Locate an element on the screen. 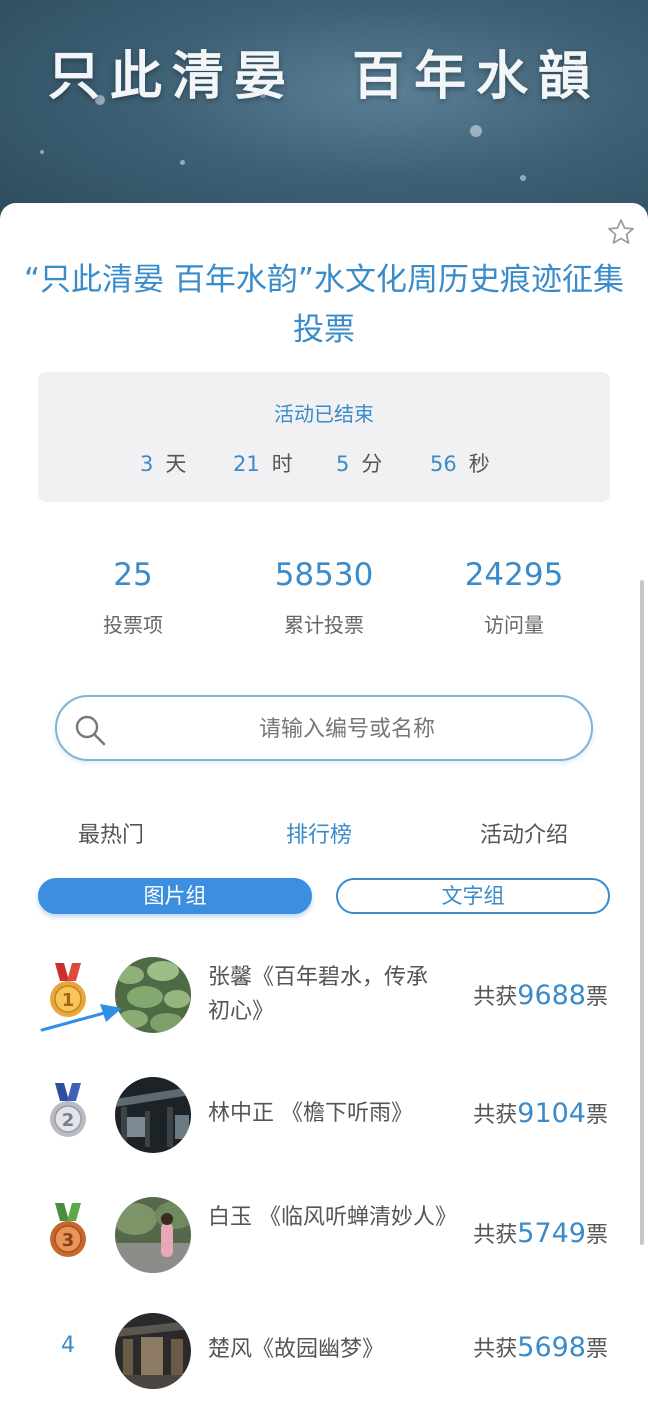 The height and width of the screenshot is (1425, 648). tab-bar: 最热门 排行榜 活动介绍 is located at coordinates (324, 837).